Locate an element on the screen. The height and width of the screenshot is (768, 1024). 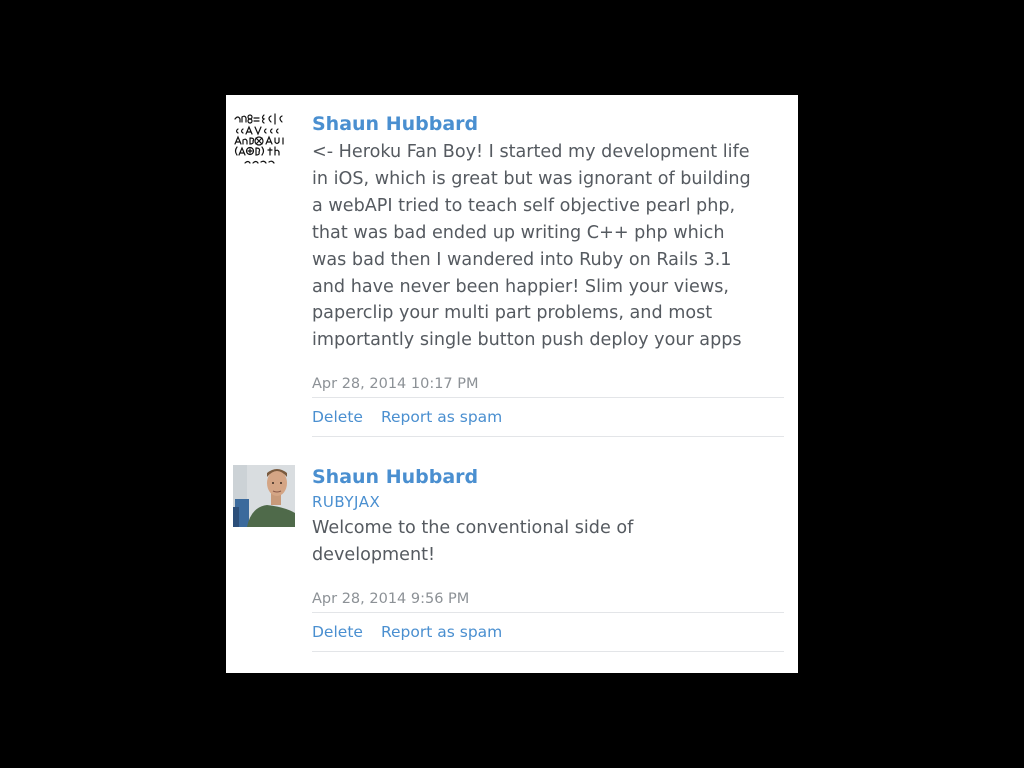
comment-timestamp: Apr 28, 2014 10:17 PM is located at coordinates (395, 384).